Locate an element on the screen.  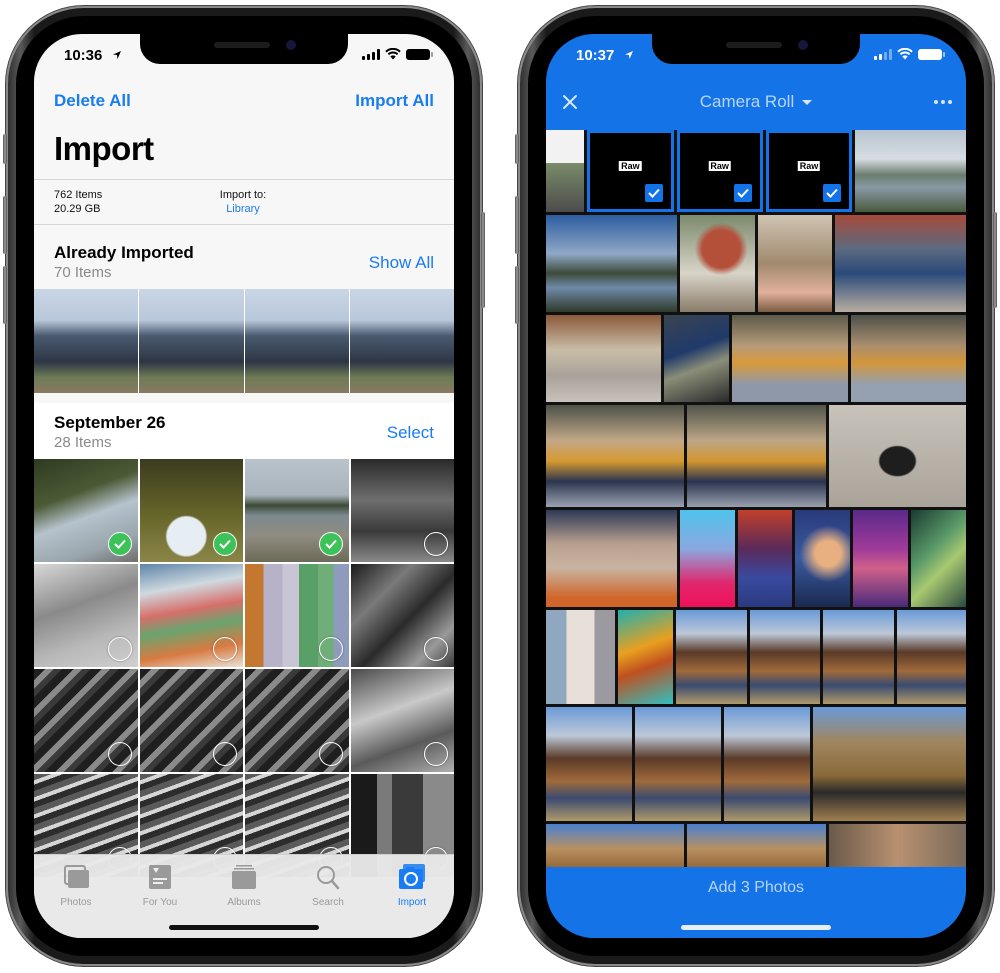
volume-down-button is located at coordinates (517, 295).